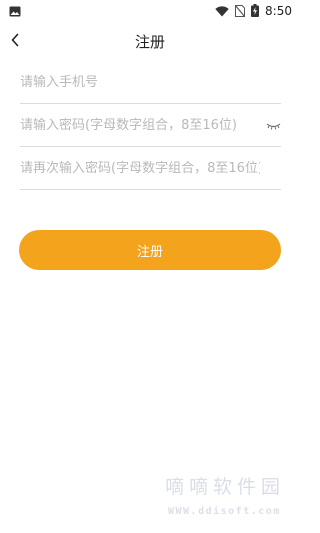 The height and width of the screenshot is (533, 320). What do you see at coordinates (140, 82) in the screenshot?
I see `phone-input` at bounding box center [140, 82].